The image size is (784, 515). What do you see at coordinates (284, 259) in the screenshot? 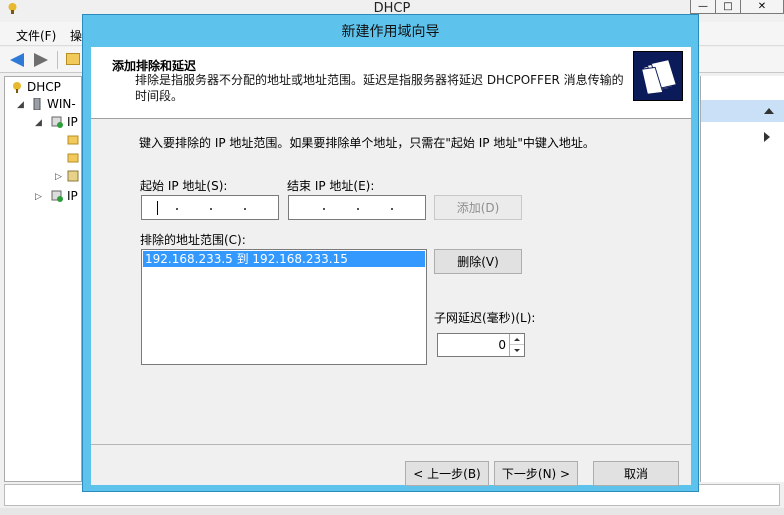
I see `list-item: 192.168.233.5 到 192.168.233.15` at bounding box center [284, 259].